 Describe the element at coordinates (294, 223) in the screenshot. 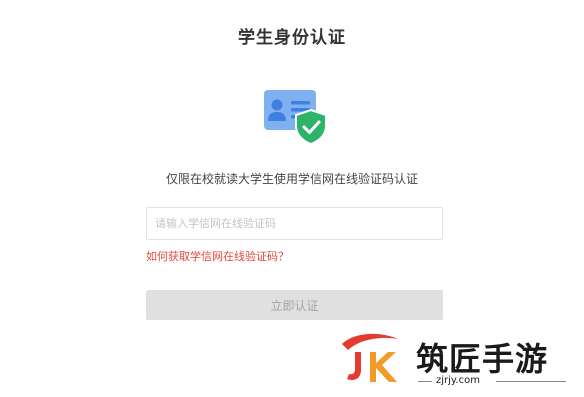

I see `verification-code-input` at that location.